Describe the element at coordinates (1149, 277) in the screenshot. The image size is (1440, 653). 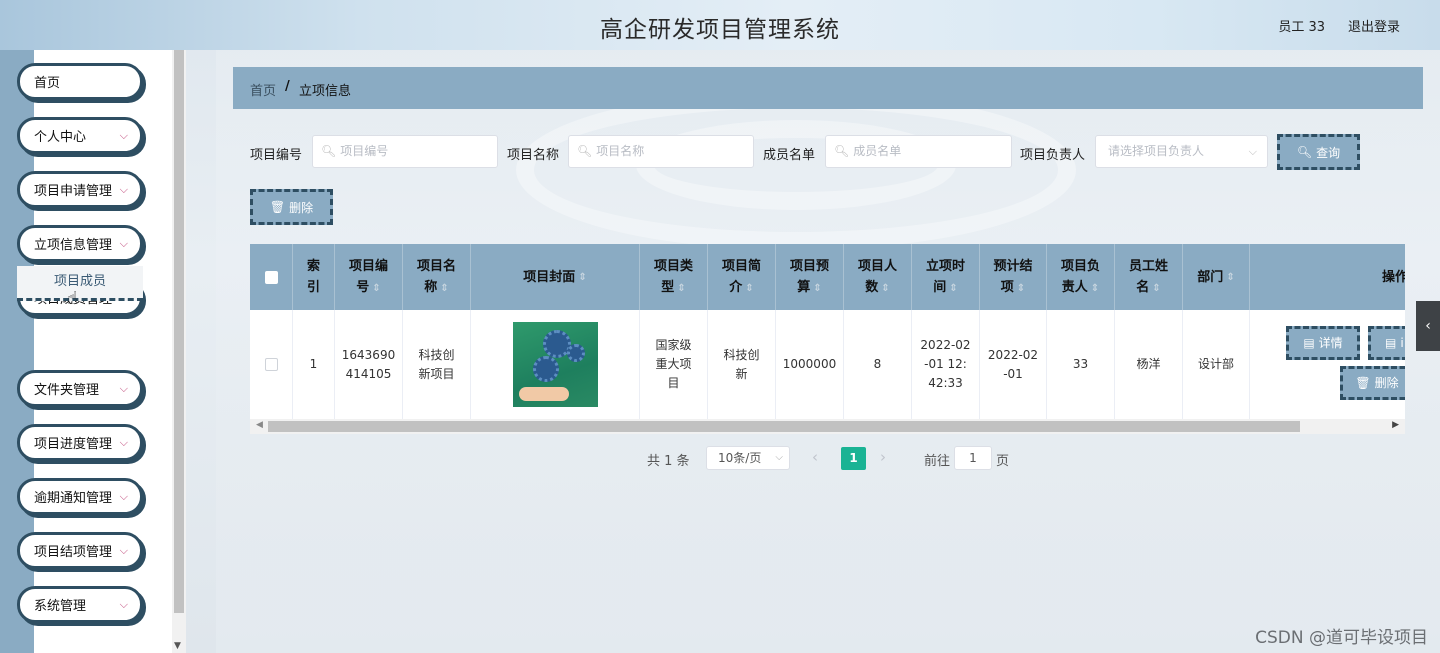
I see `column-header: 员工姓名 ⇕` at that location.